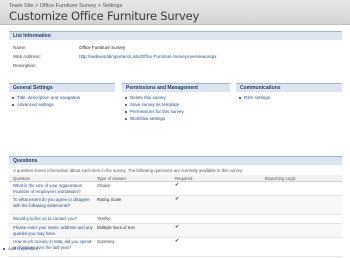  I want to click on column-branching: Branching Logic, so click(280, 178).